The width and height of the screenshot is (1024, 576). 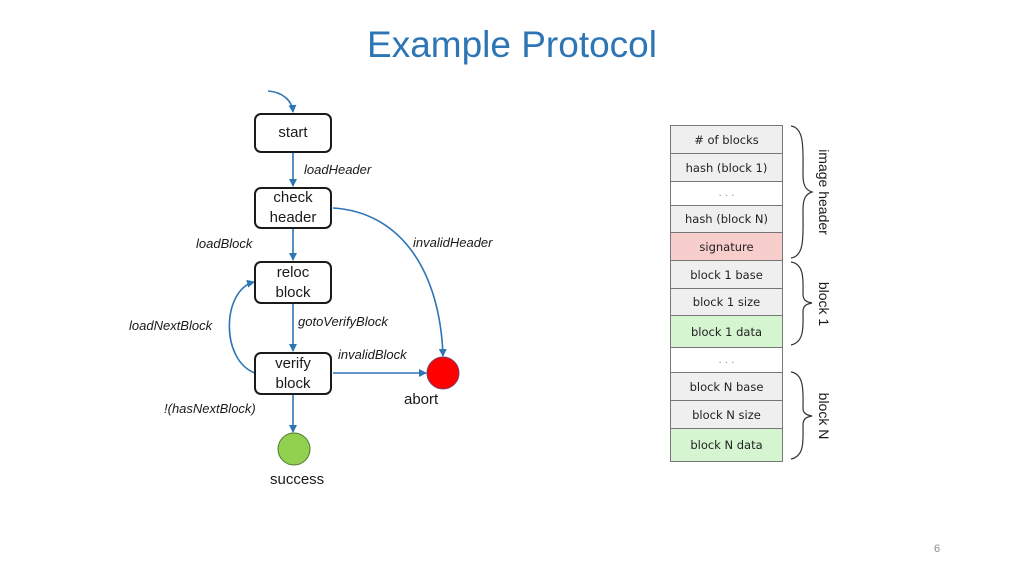 I want to click on state-check-header-label: check header, so click(x=293, y=207).